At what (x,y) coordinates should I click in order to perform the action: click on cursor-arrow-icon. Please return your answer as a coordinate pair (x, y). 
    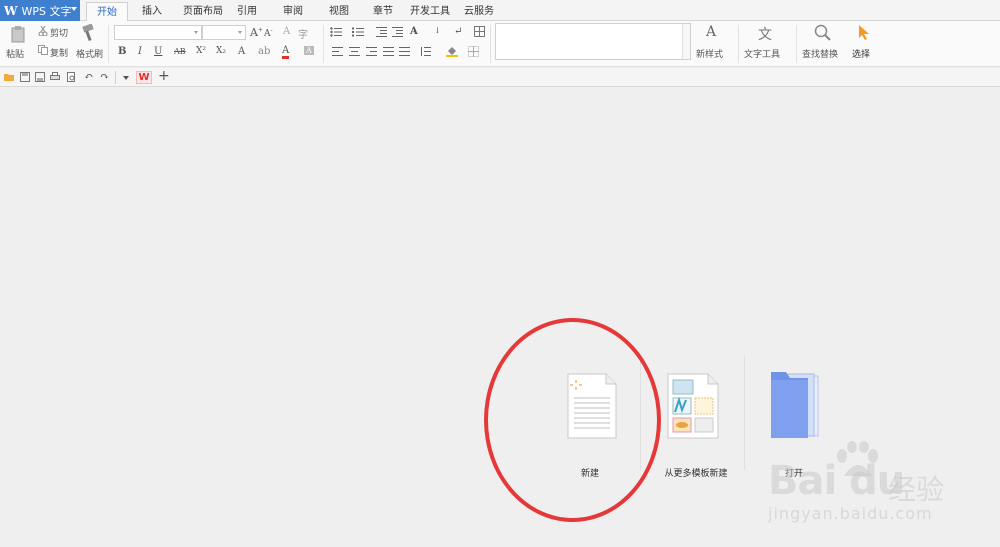
    Looking at the image, I should click on (864, 32).